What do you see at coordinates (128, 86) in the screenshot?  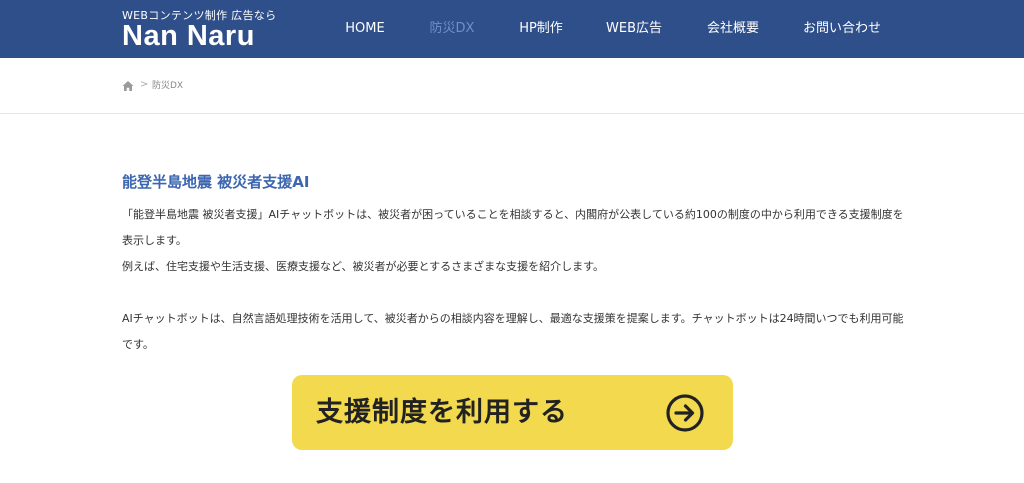 I see `home-icon` at bounding box center [128, 86].